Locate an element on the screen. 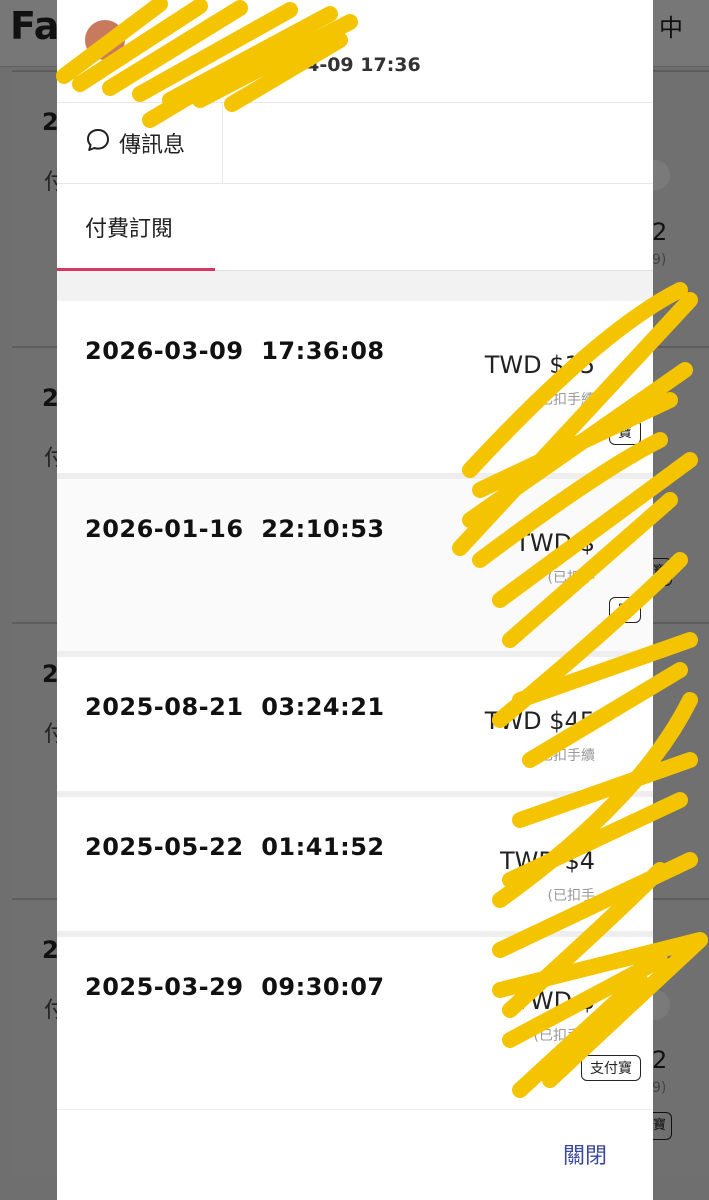 This screenshot has width=709, height=1200. chat-bubble-icon is located at coordinates (98, 143).